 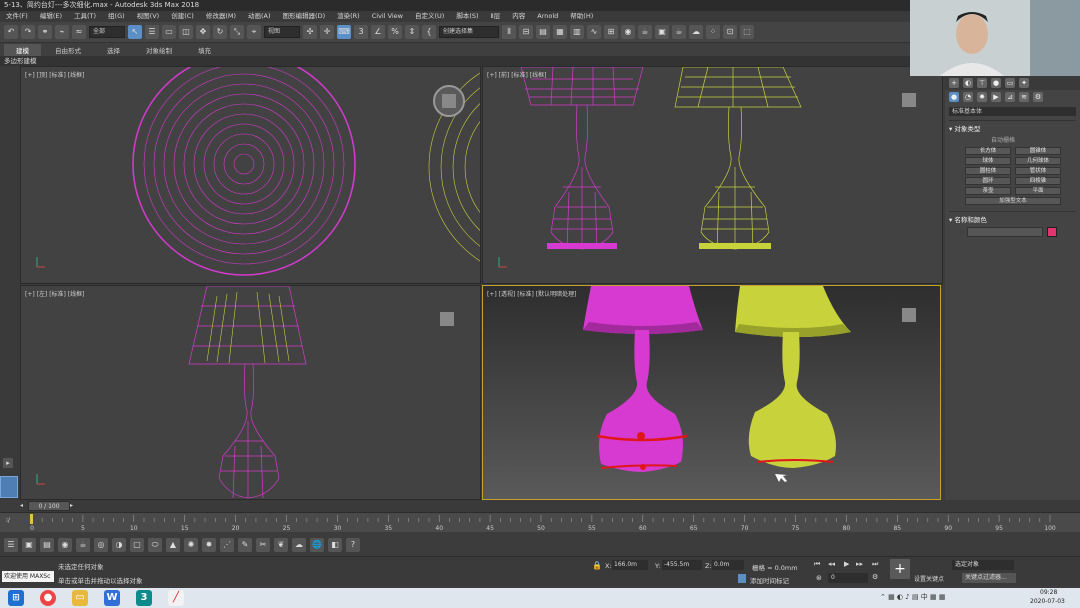 What do you see at coordinates (263, 545) in the screenshot?
I see `tools-icon: ✂` at bounding box center [263, 545].